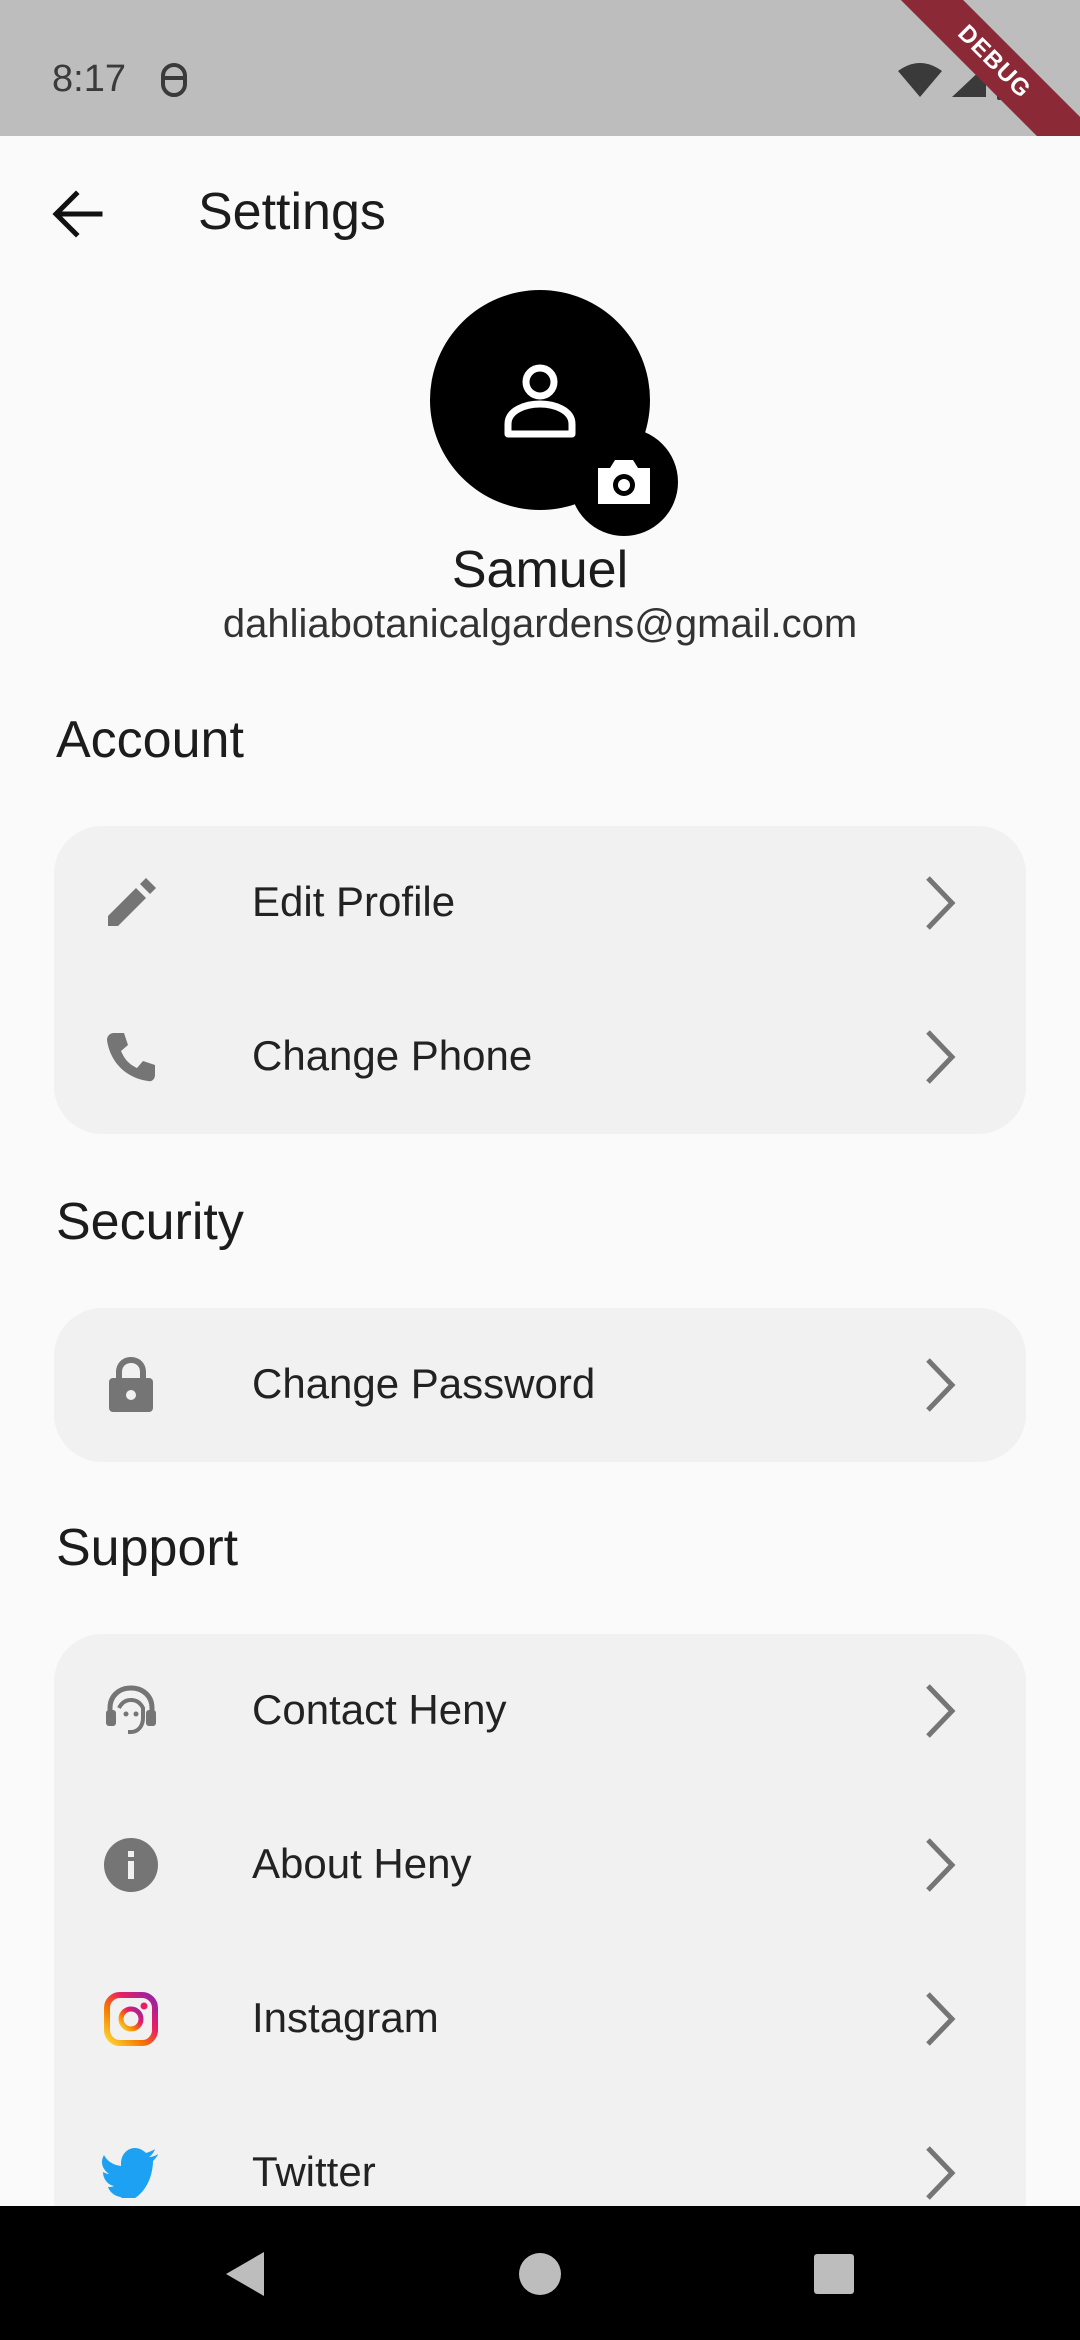 This screenshot has height=2340, width=1080. Describe the element at coordinates (131, 1711) in the screenshot. I see `headset-icon` at that location.